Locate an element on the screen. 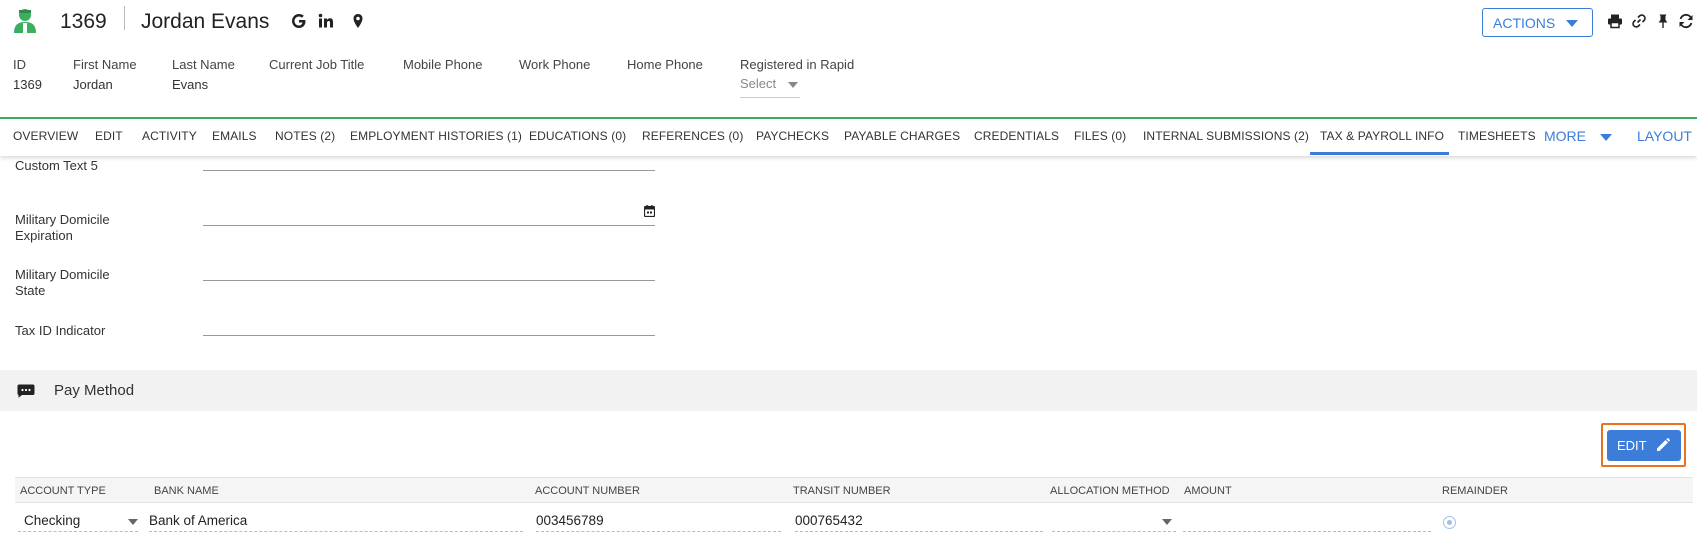  field-label-custom-text-5: Custom Text 5 is located at coordinates (56, 165).